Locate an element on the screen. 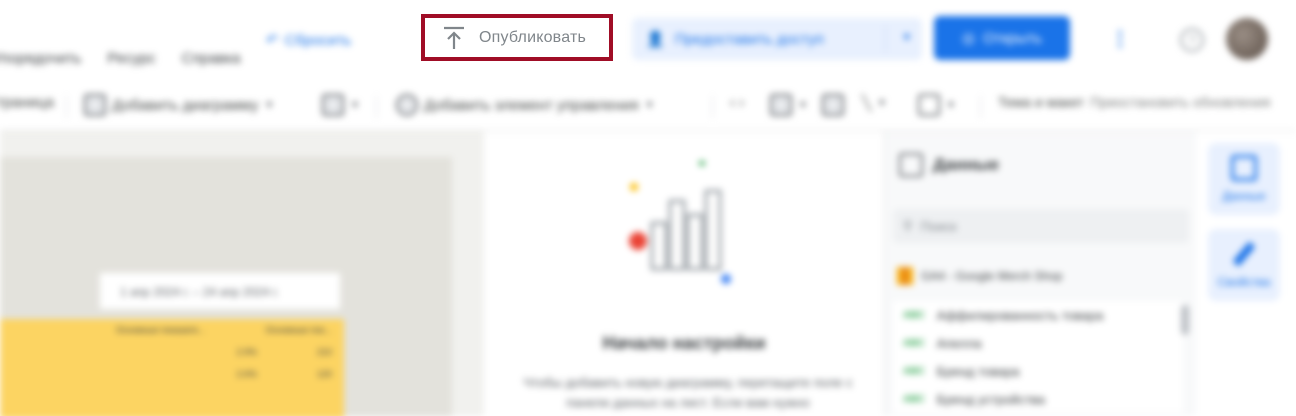  open-button: ◎ Открыть is located at coordinates (1002, 38).